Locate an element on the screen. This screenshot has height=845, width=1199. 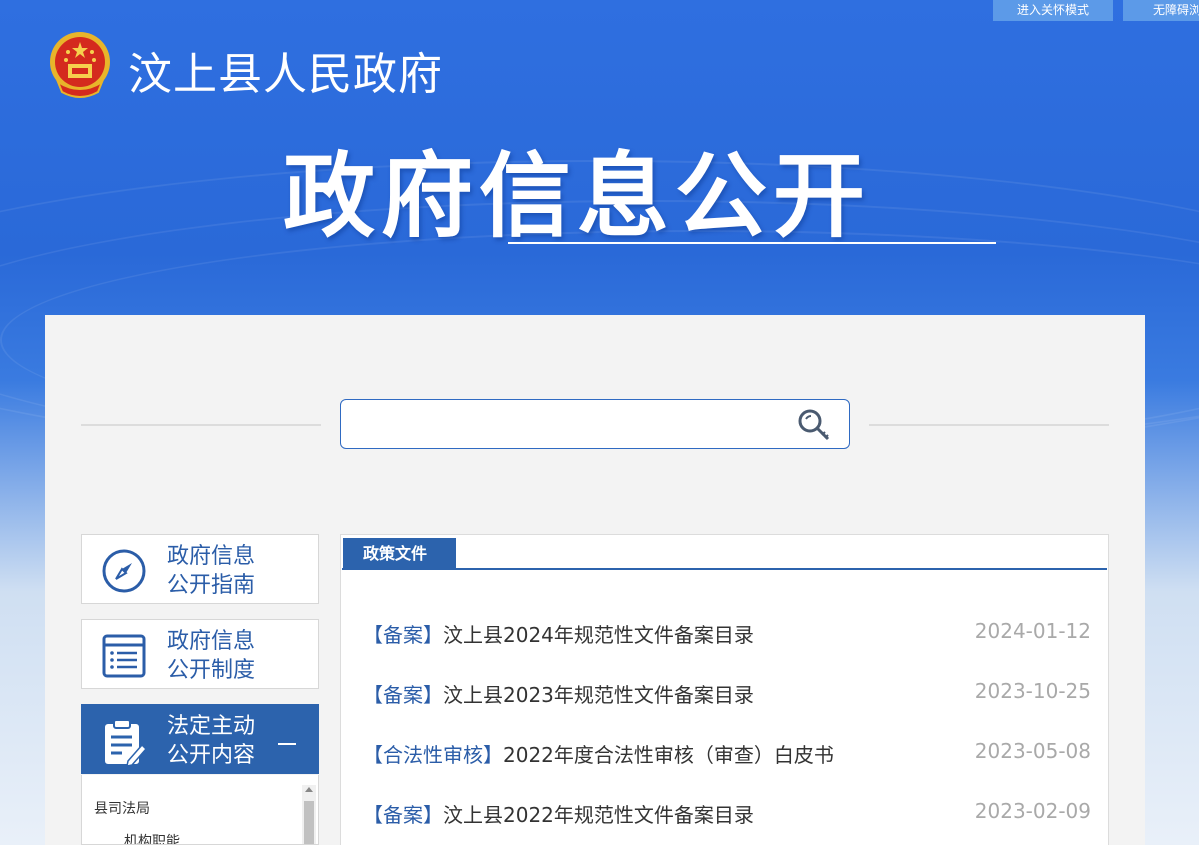
clipboard-edit-icon is located at coordinates (125, 743).